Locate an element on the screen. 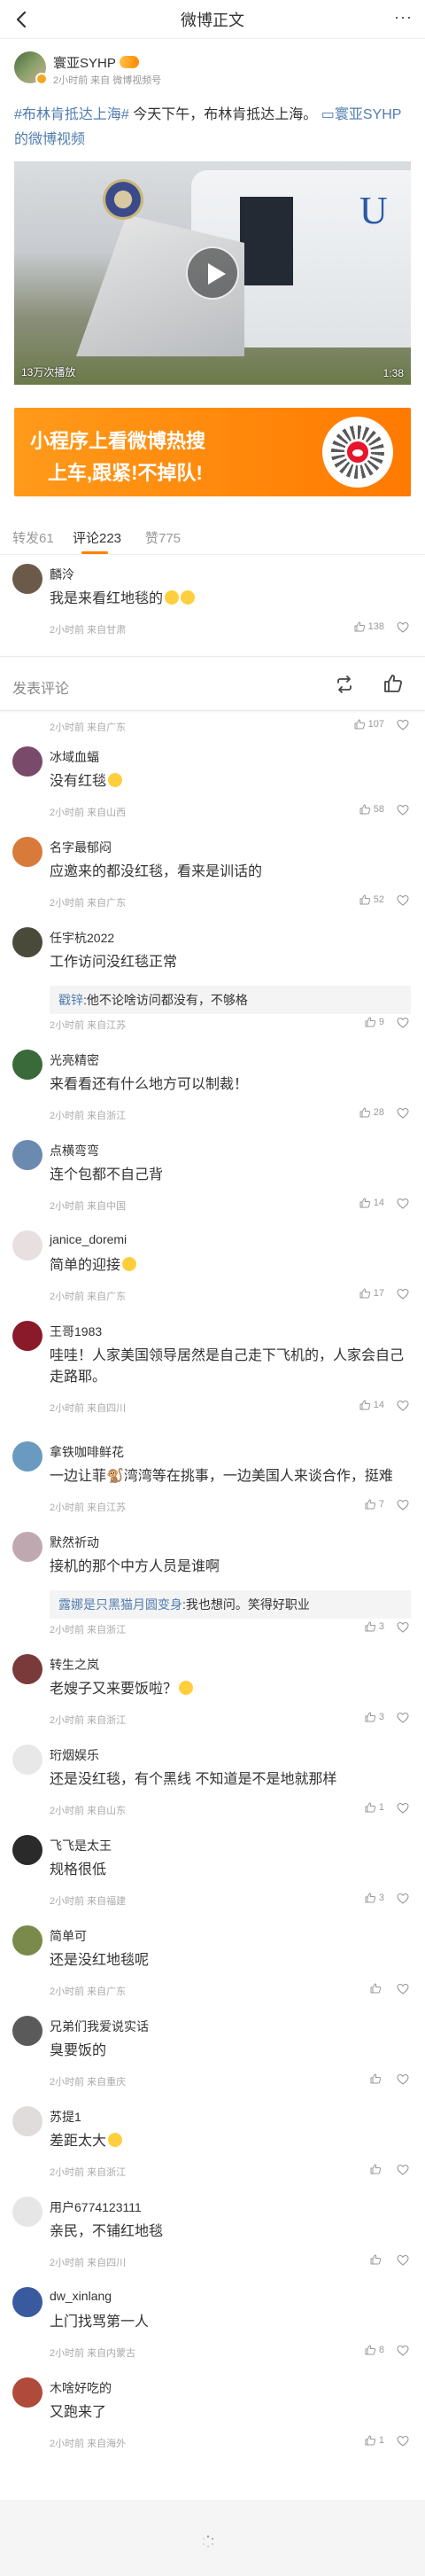 This screenshot has width=425, height=2576. video-link-icon: ▭ is located at coordinates (328, 114).